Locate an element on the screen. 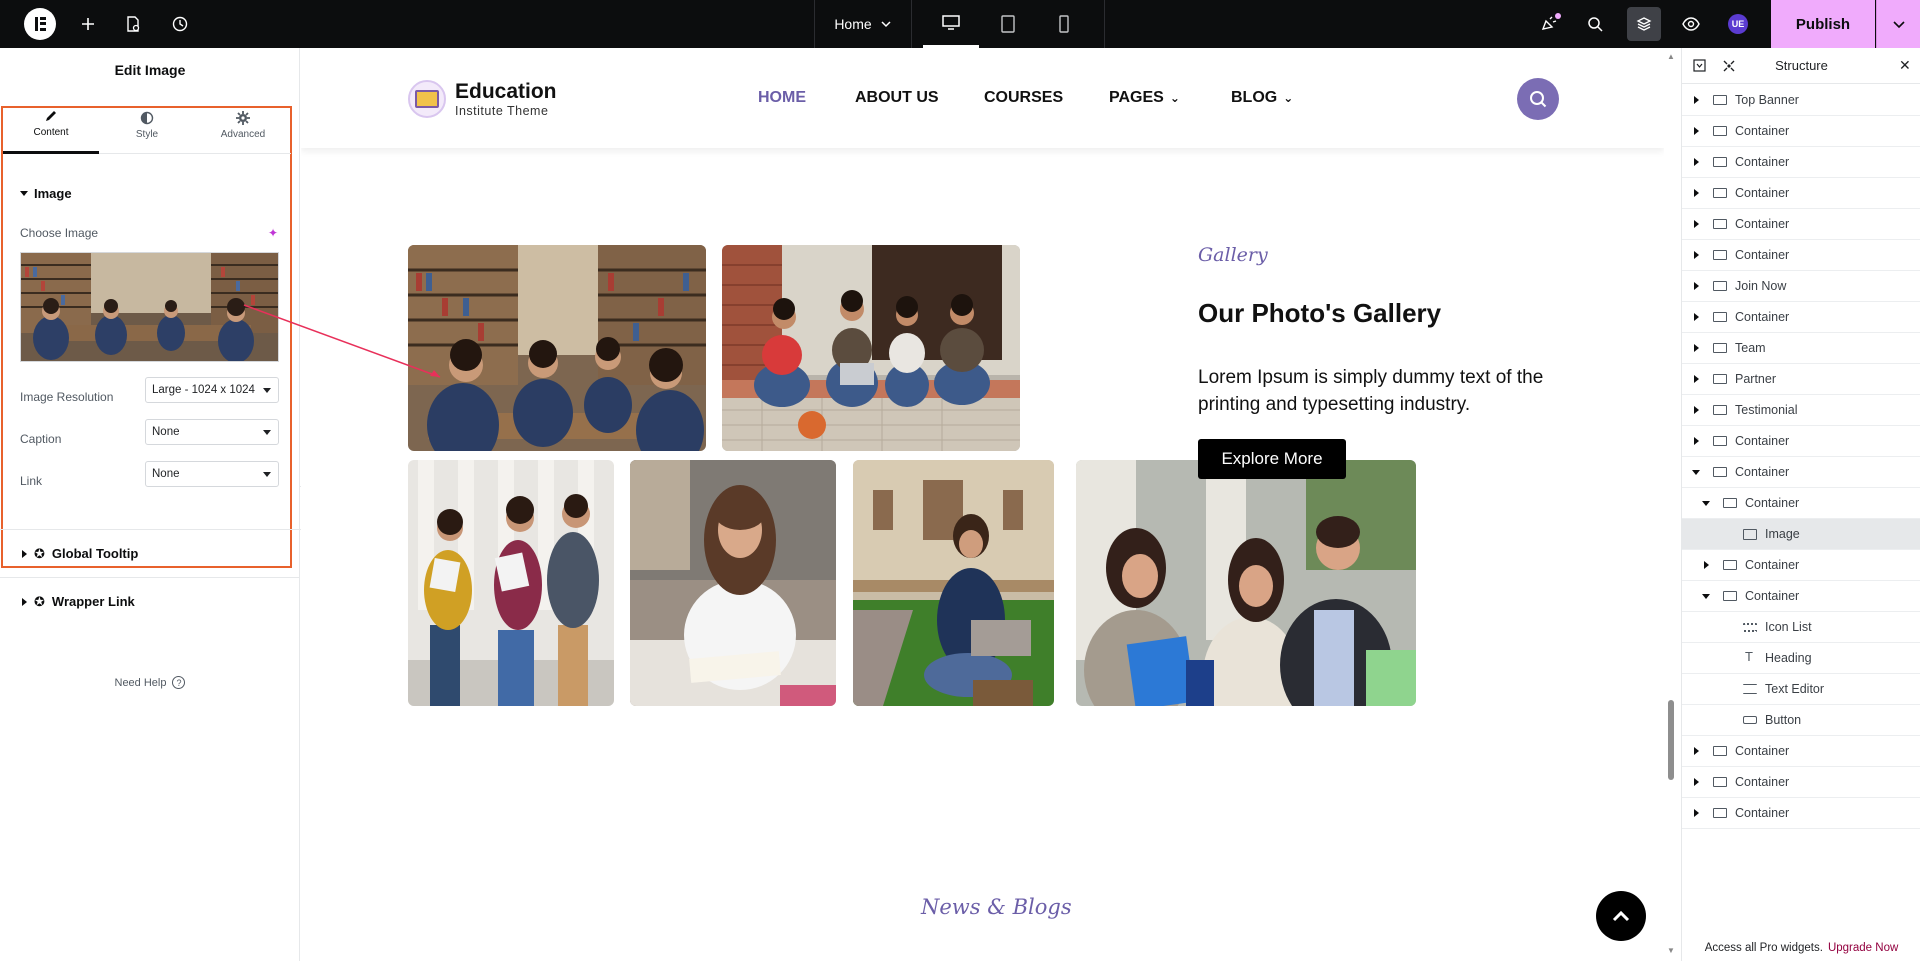  tab-content: Content is located at coordinates (51, 125).